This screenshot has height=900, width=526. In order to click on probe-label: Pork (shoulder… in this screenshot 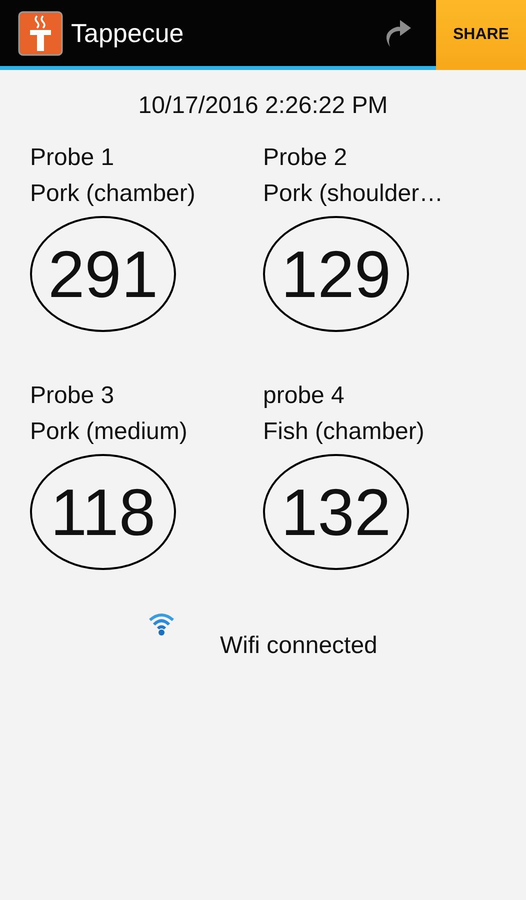, I will do `click(353, 194)`.